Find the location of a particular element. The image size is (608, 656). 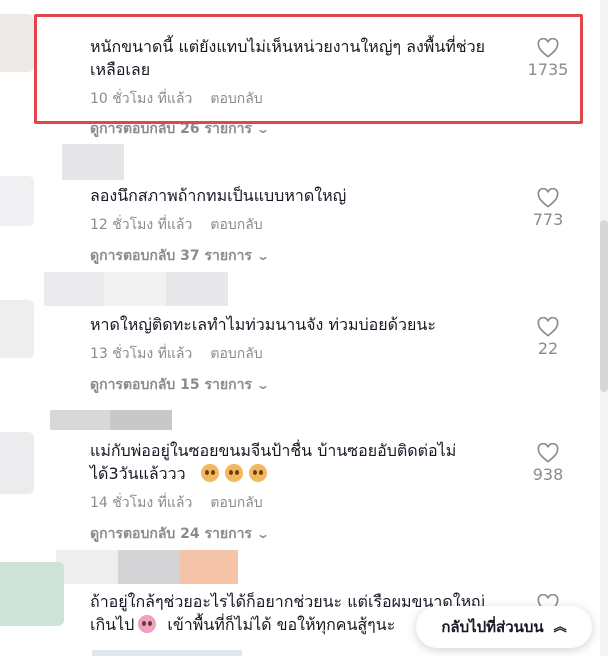

like-count: 938 is located at coordinates (548, 474).